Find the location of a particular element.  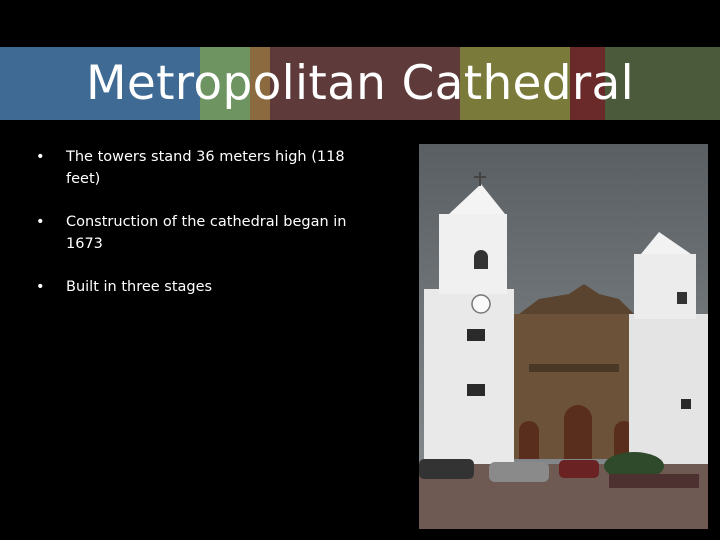

left-tower is located at coordinates (469, 376).